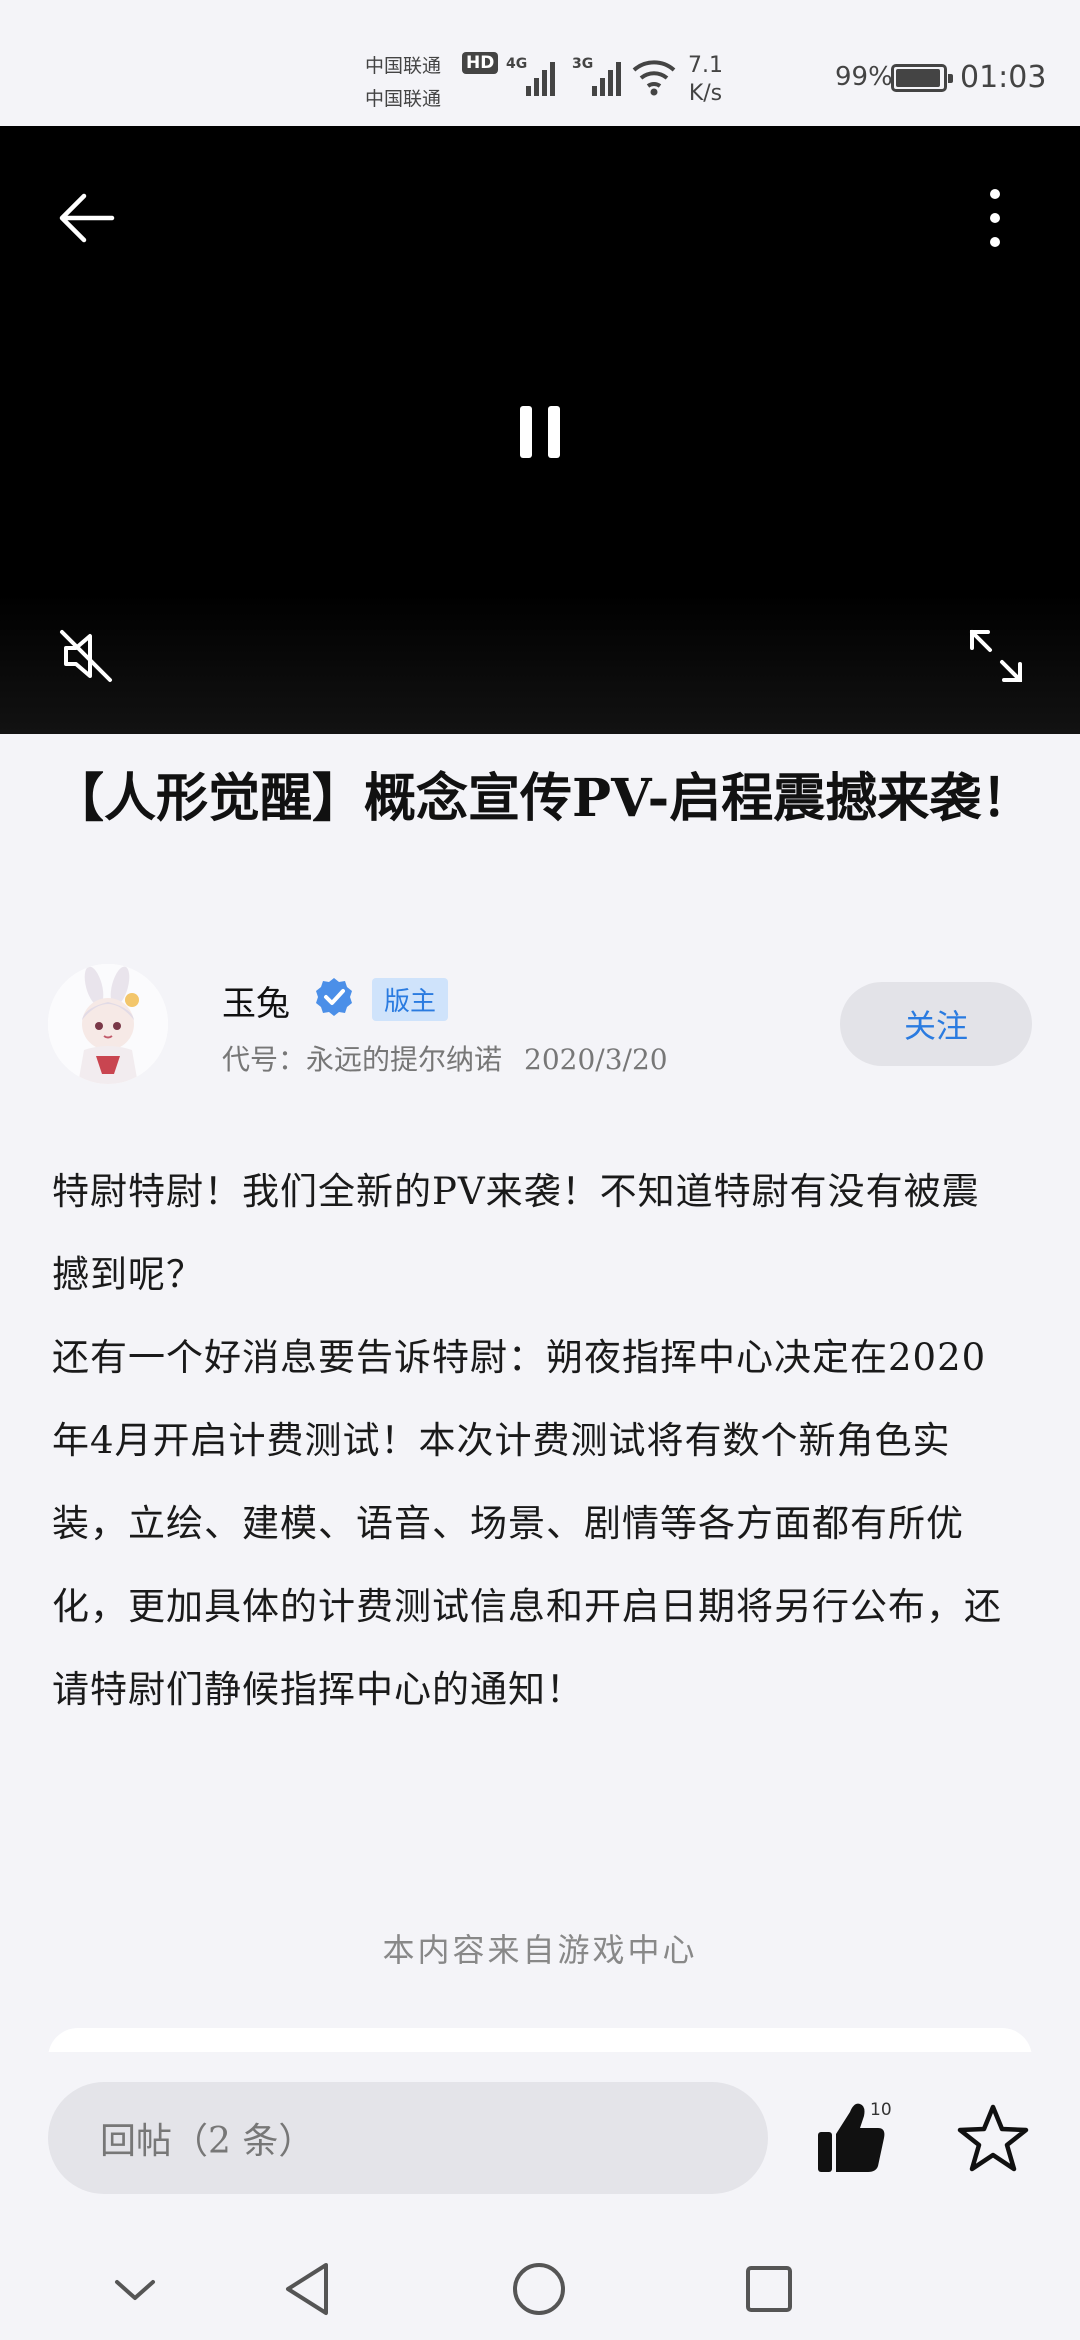  Describe the element at coordinates (410, 999) in the screenshot. I see `role-badge: 版主` at that location.